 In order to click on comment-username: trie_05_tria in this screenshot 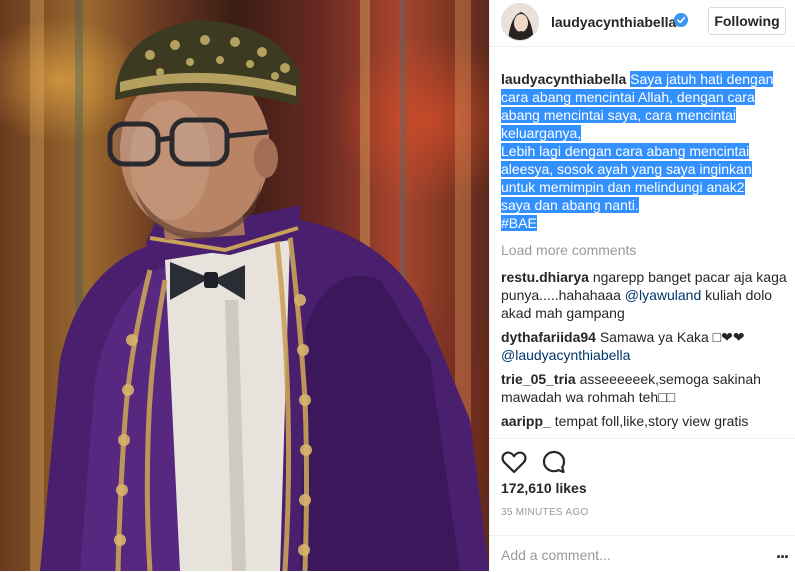, I will do `click(538, 379)`.